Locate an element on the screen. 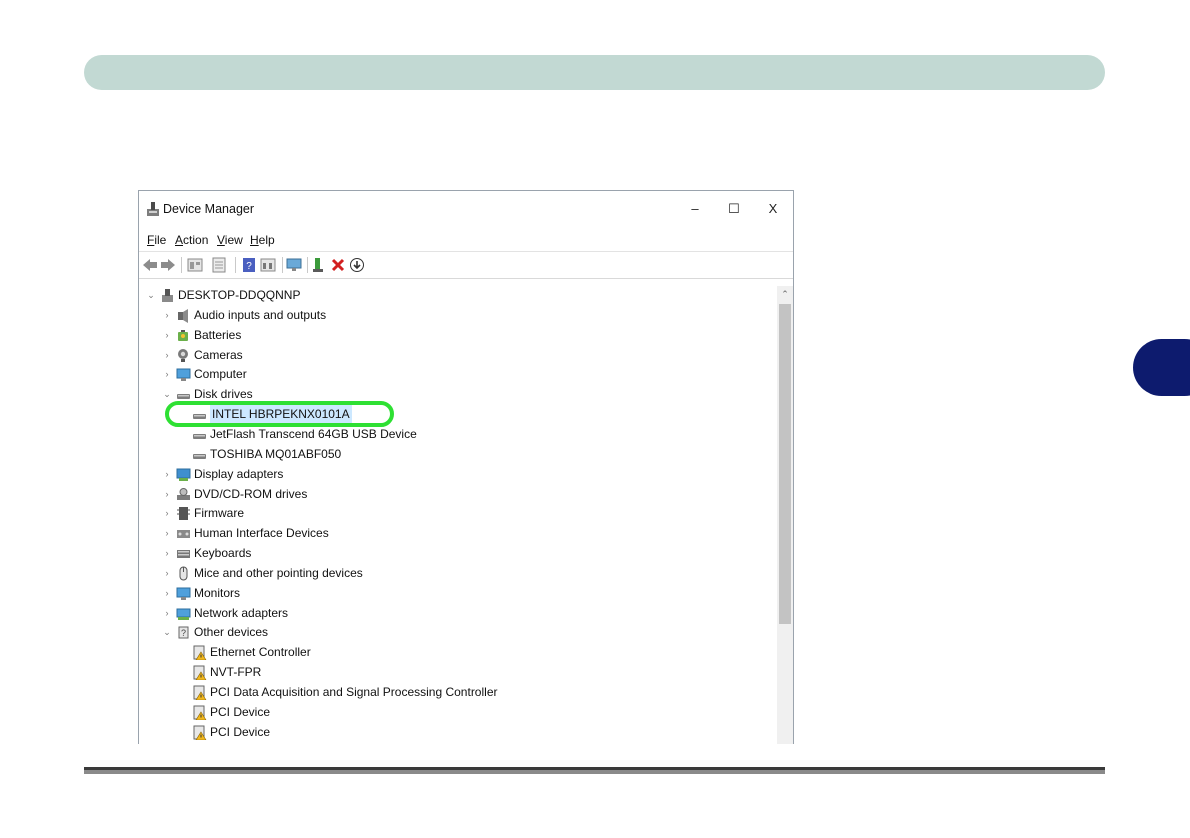 This screenshot has width=1190, height=838. menu-action: Action is located at coordinates (191, 240).